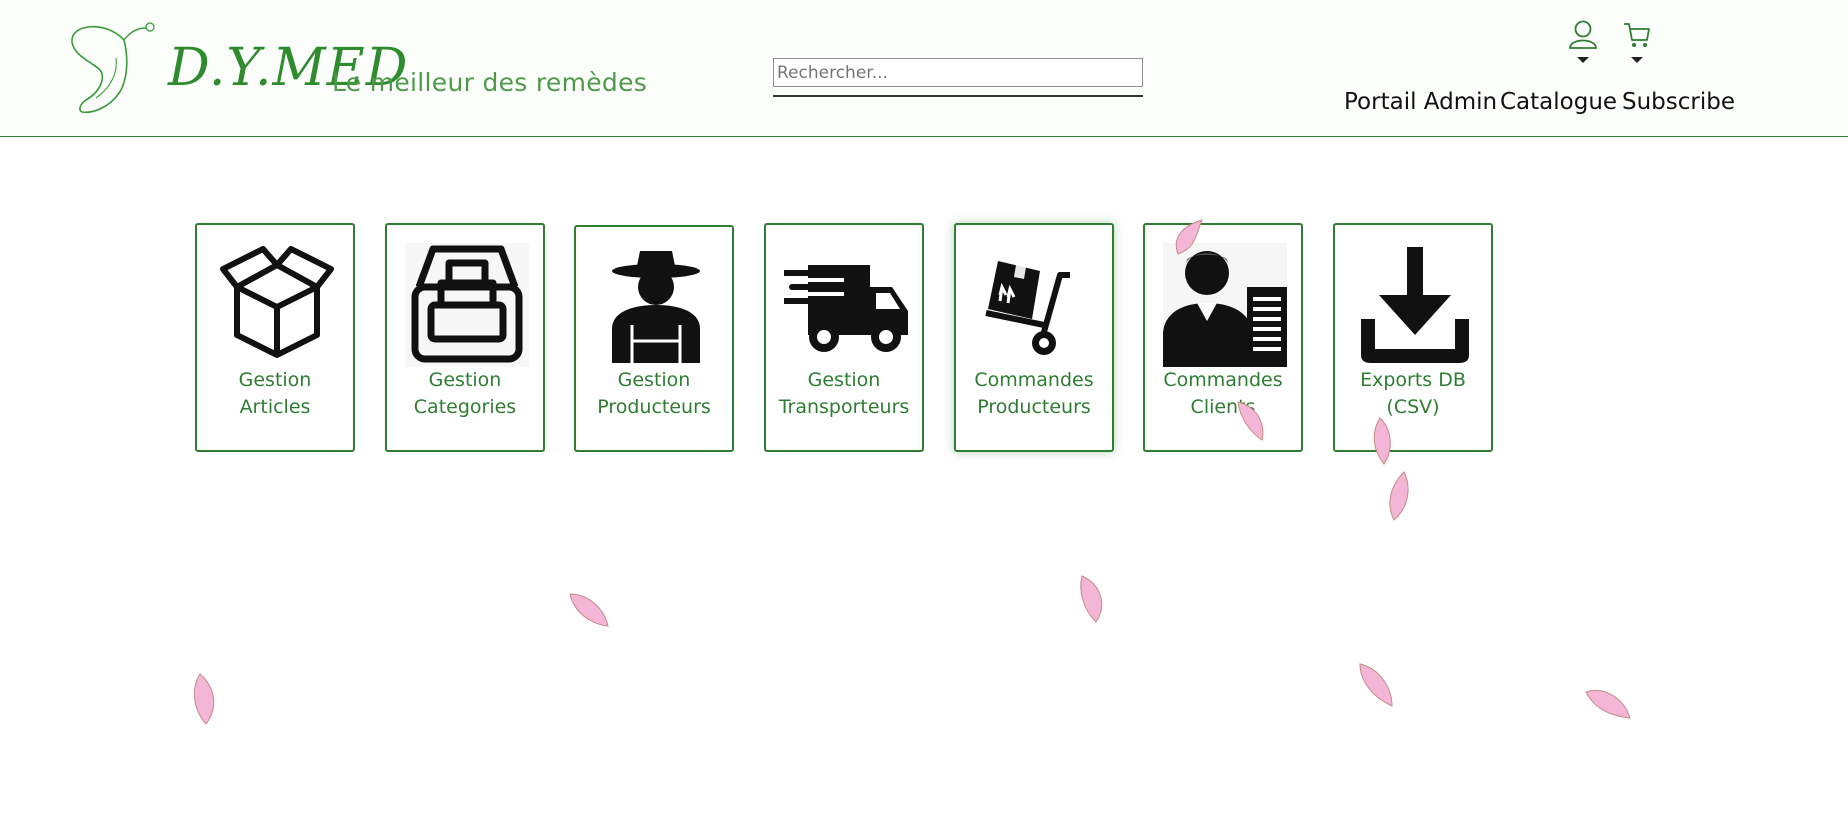  Describe the element at coordinates (1413, 407) in the screenshot. I see `card-label-line2: (CSV)` at that location.